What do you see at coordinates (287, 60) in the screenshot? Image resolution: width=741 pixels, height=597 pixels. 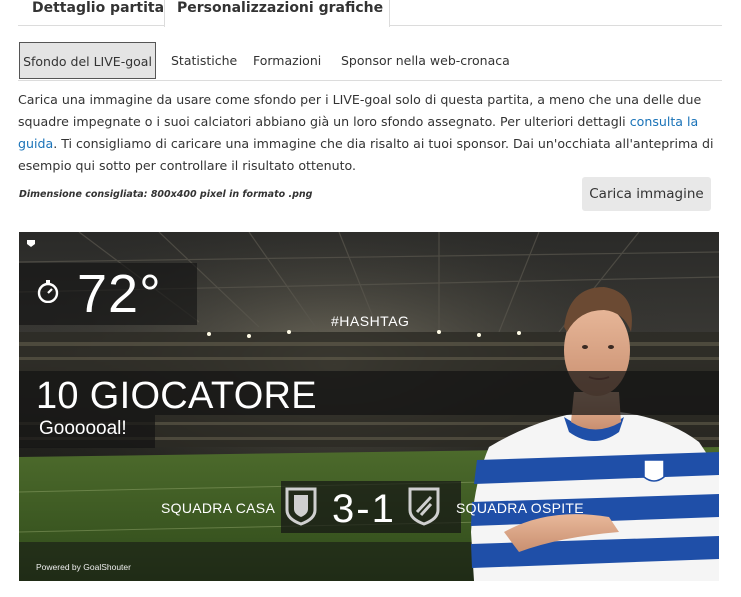 I see `tab-formazioni: Formazioni` at bounding box center [287, 60].